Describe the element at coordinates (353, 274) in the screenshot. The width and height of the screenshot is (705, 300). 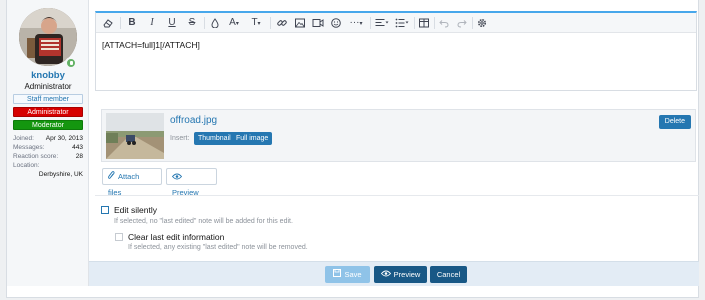
I see `save-label: Save` at that location.